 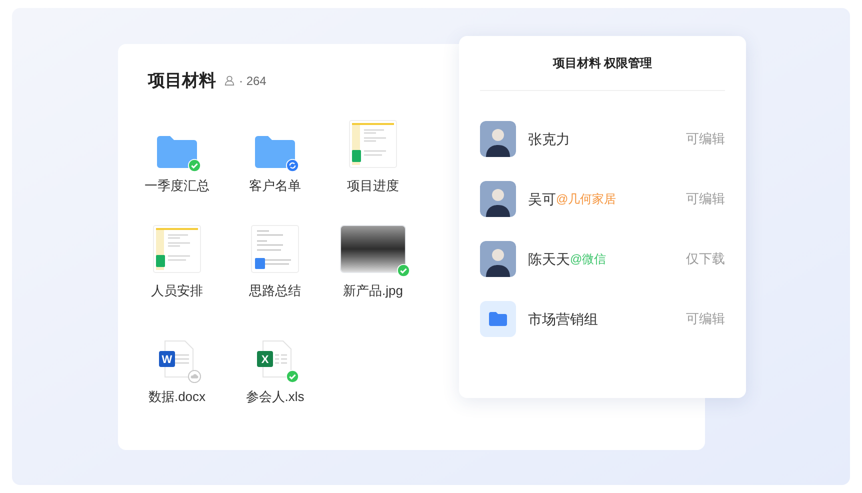 What do you see at coordinates (373, 290) in the screenshot?
I see `file-name: 新产品.jpg` at bounding box center [373, 290].